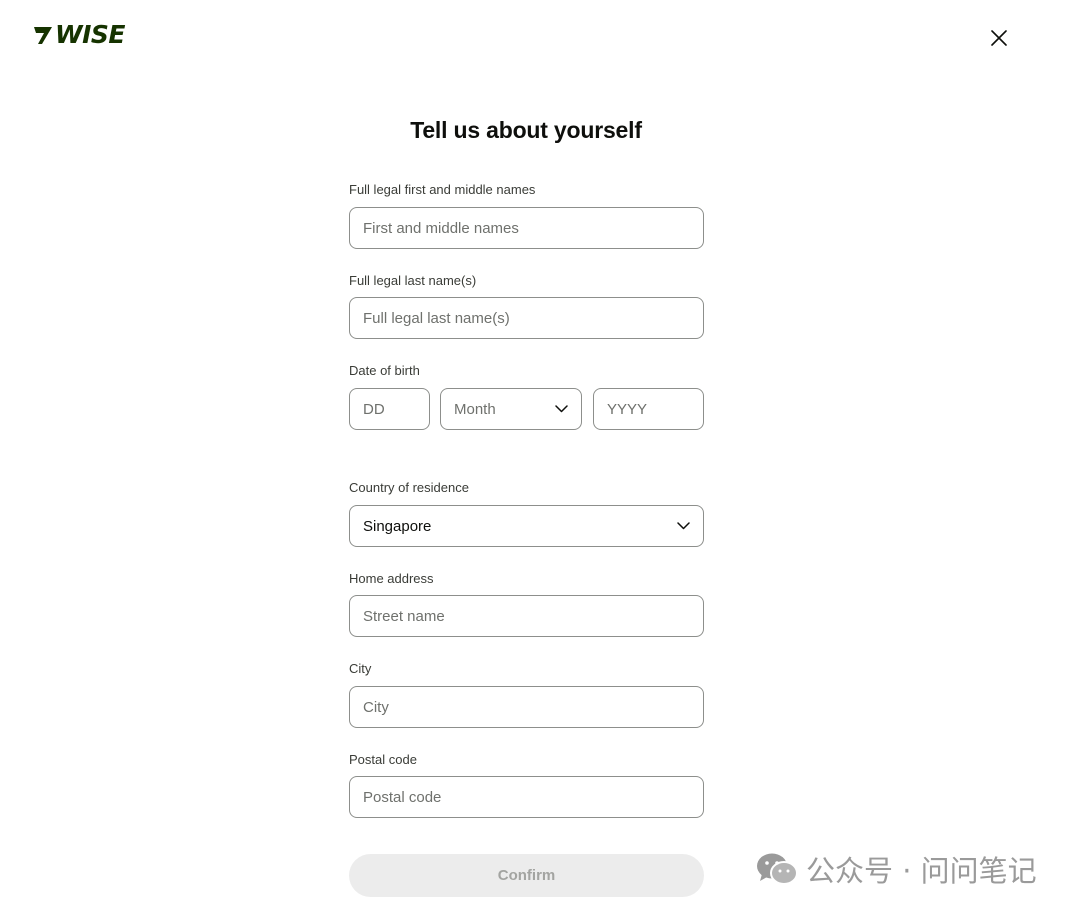  Describe the element at coordinates (511, 409) in the screenshot. I see `dob-month-select: Month` at that location.